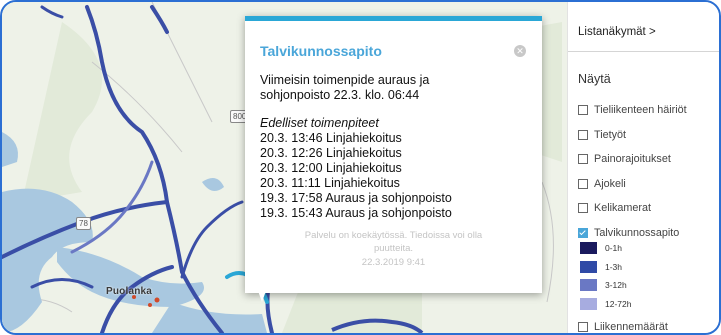 Image resolution: width=721 pixels, height=335 pixels. What do you see at coordinates (640, 267) in the screenshot?
I see `legend-row: 1-3h` at bounding box center [640, 267].